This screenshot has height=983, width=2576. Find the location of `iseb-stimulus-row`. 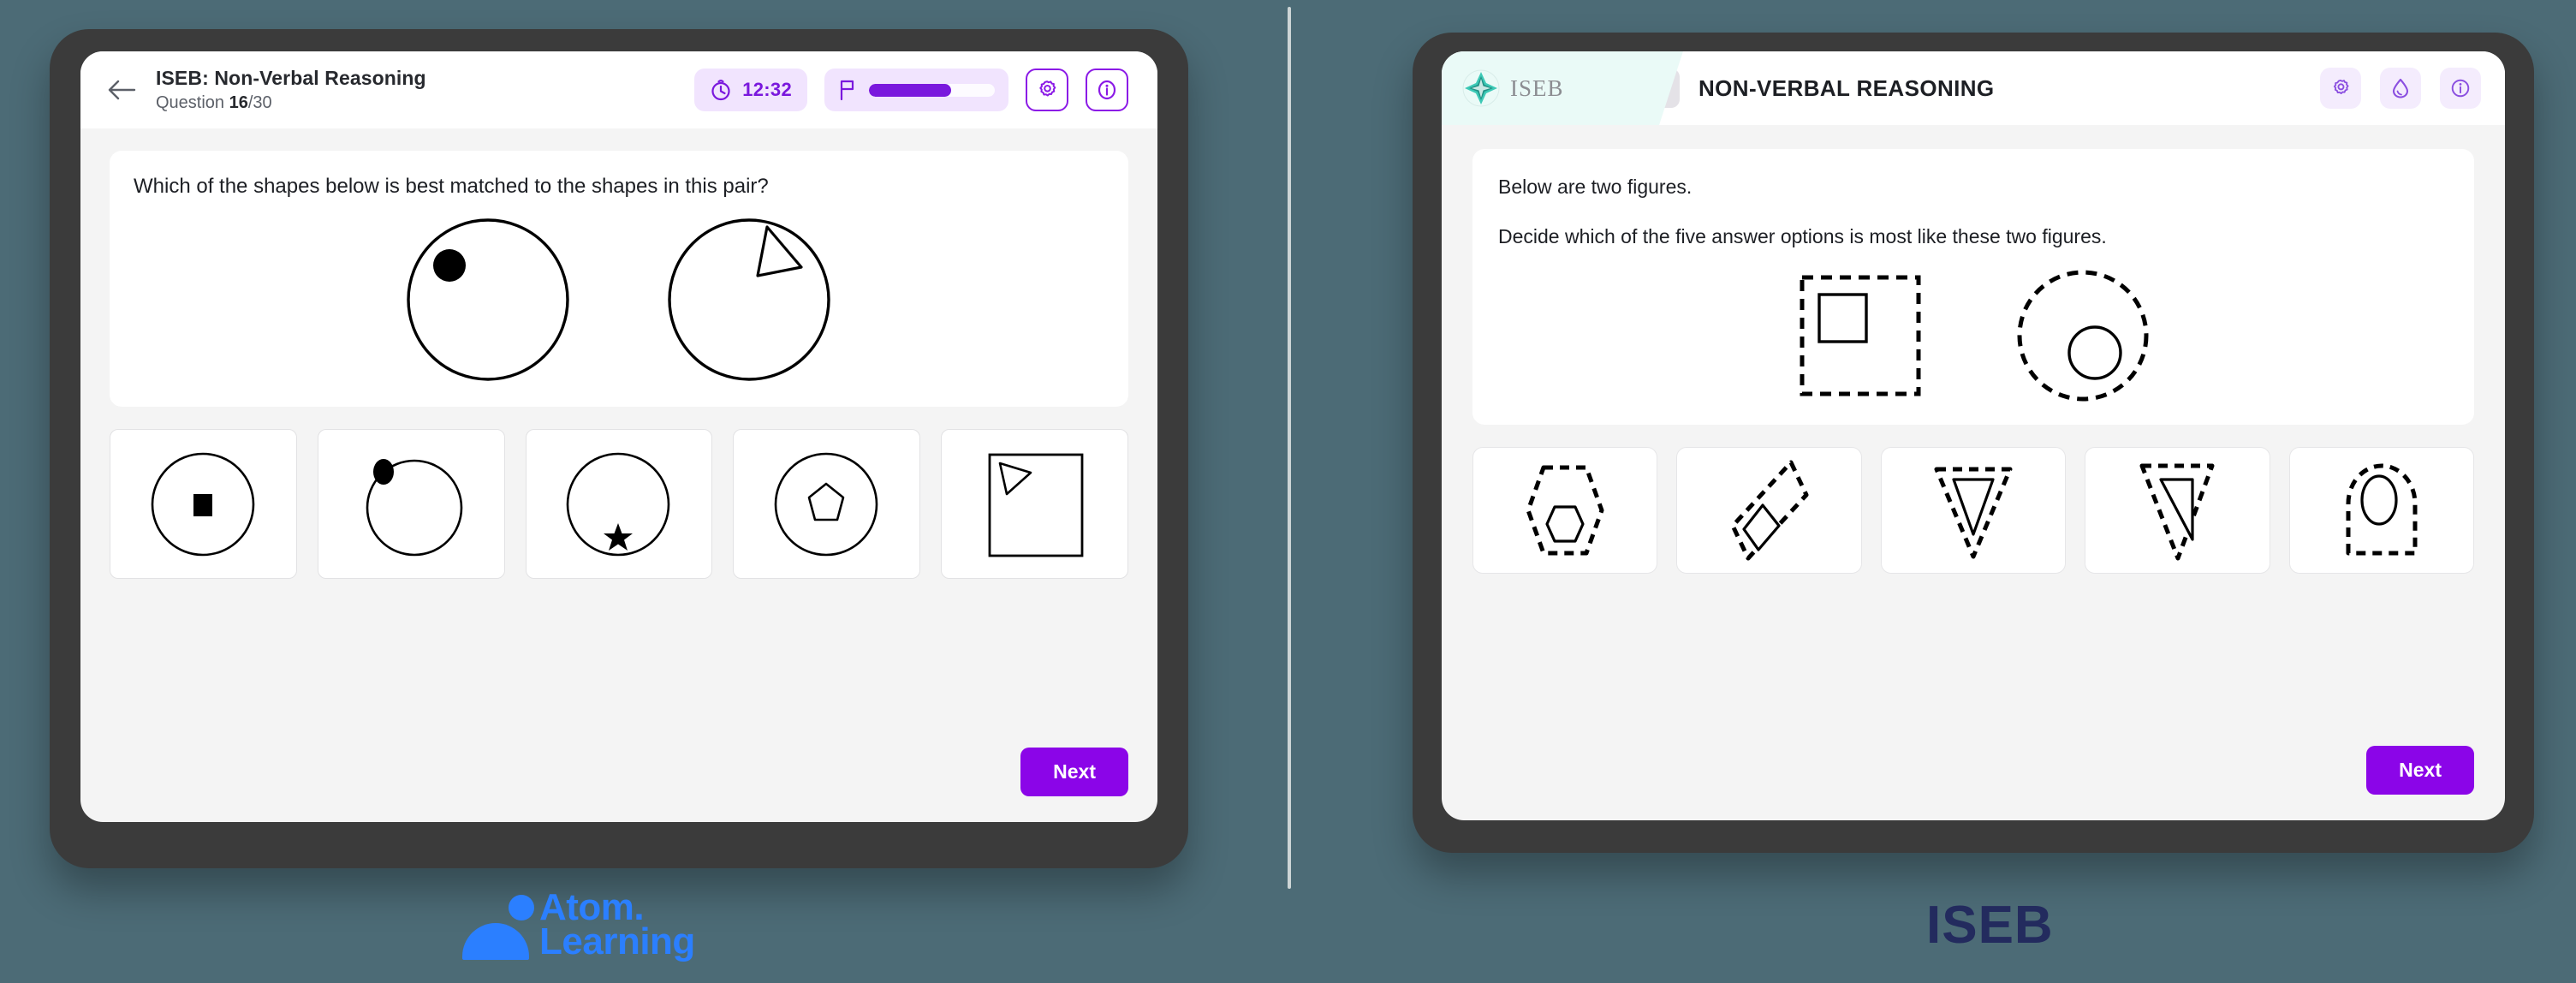

iseb-stimulus-row is located at coordinates (1973, 336).